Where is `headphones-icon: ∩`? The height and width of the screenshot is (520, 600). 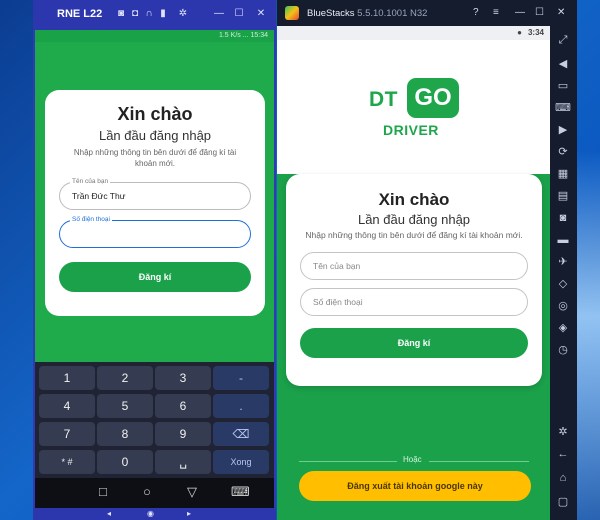
headphones-icon: ∩ is located at coordinates (149, 14).